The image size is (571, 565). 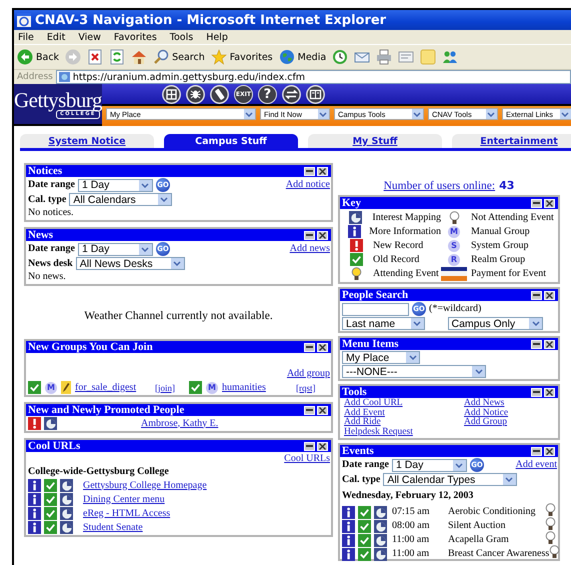 I want to click on search-button: Search, so click(x=179, y=57).